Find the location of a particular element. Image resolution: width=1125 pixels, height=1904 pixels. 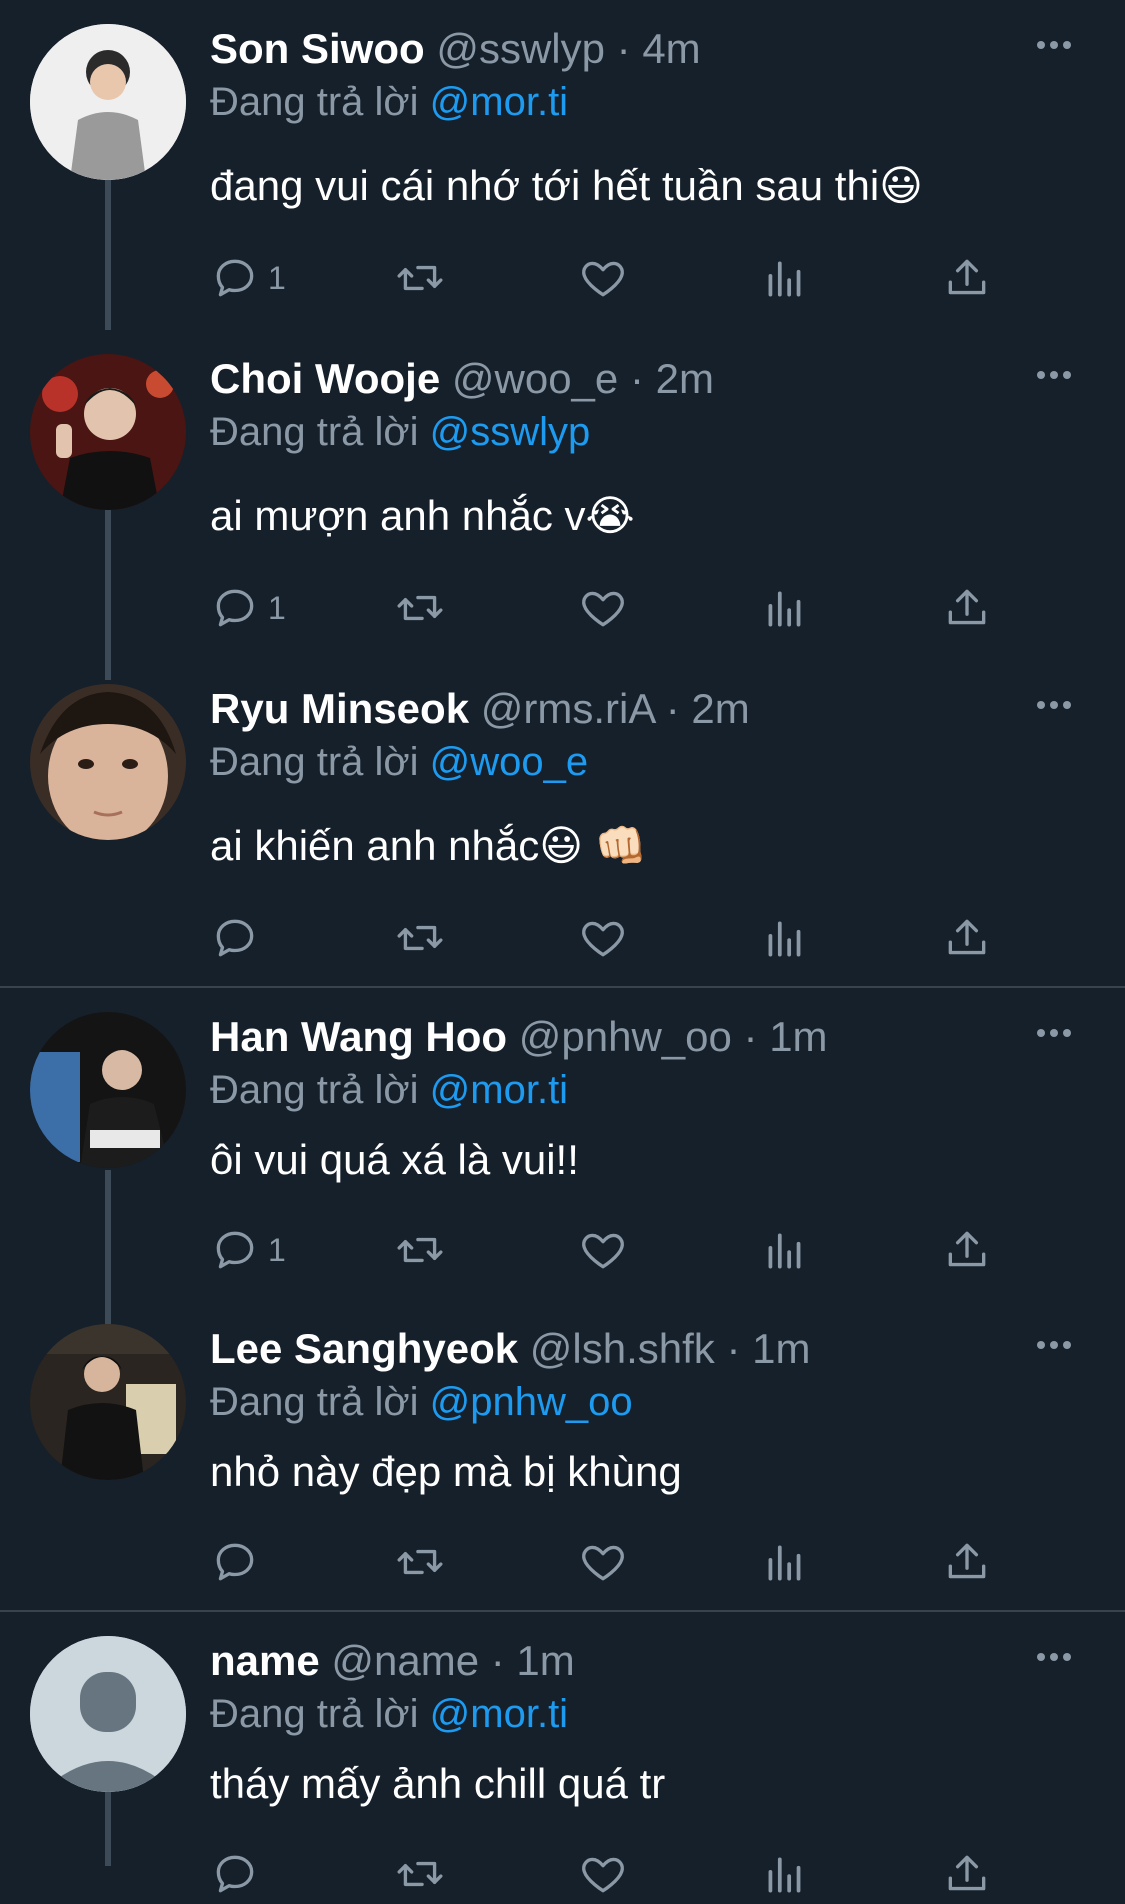

tweet-text: nhỏ này đẹp mà bị khùng is located at coordinates (446, 1472).